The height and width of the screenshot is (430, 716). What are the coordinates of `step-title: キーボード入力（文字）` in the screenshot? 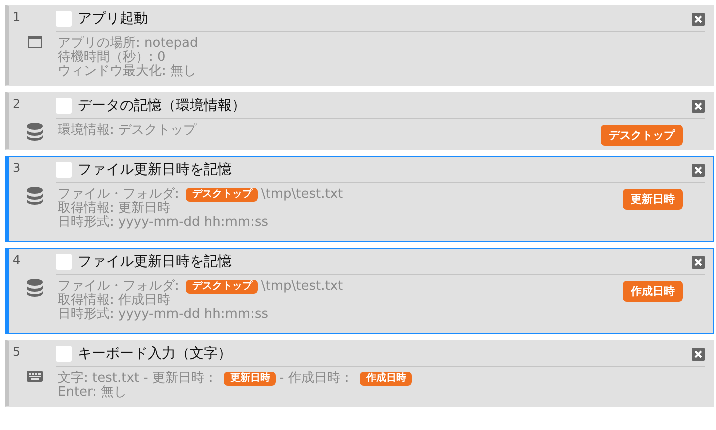 It's located at (155, 354).